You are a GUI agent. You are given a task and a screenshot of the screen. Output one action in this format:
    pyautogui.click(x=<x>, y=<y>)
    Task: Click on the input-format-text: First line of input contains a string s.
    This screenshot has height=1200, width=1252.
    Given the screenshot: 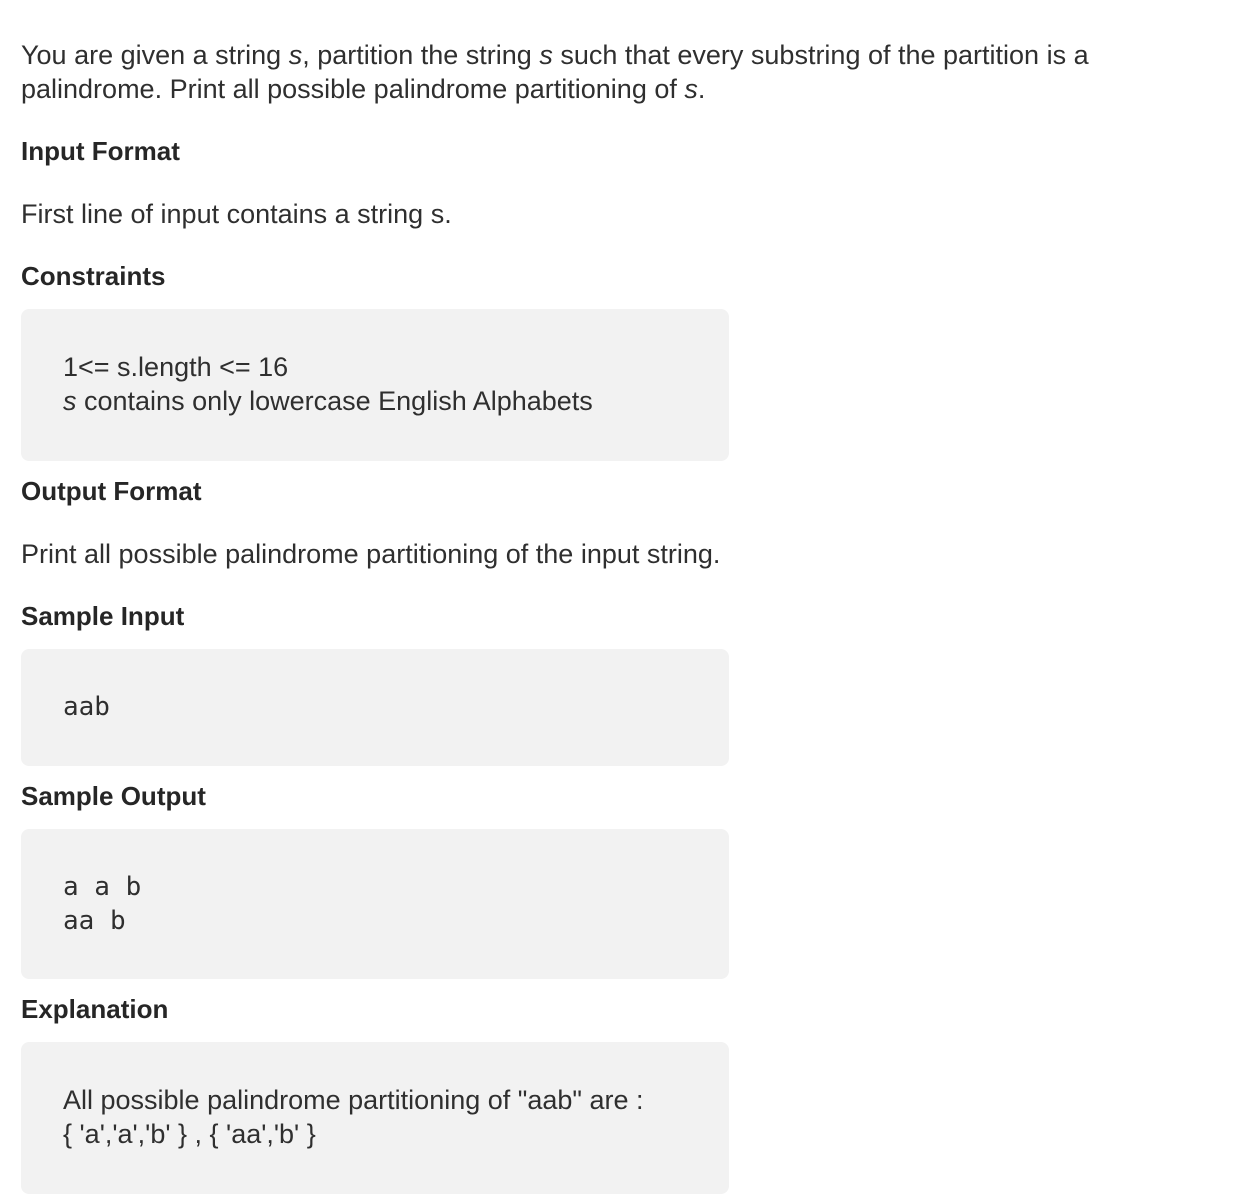 What is the action you would take?
    pyautogui.click(x=236, y=214)
    